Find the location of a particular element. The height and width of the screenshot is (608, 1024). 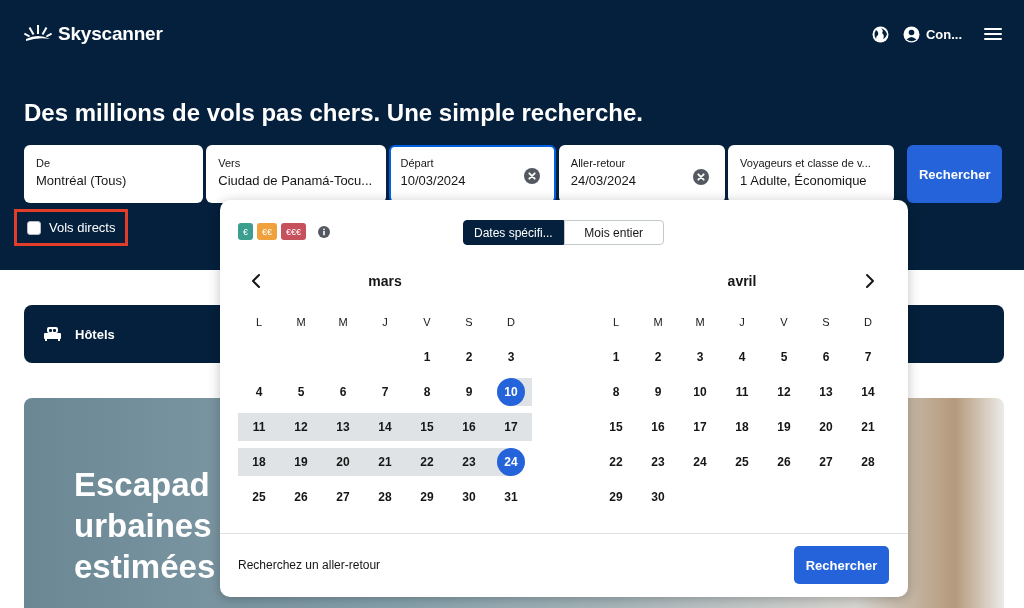

menu-icon is located at coordinates (993, 34).